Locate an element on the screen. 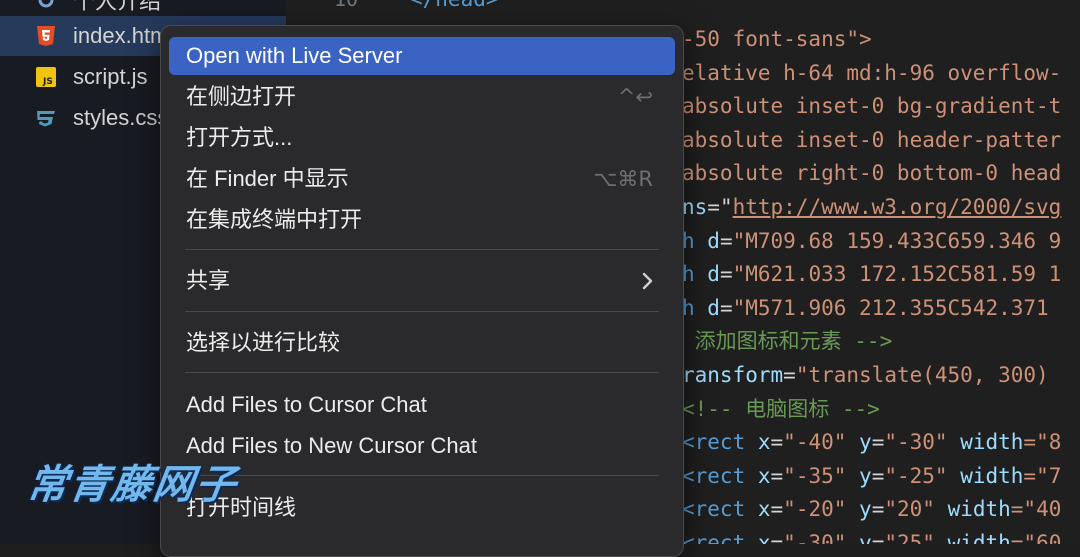 The image size is (1080, 557). code-token: =" is located at coordinates (720, 207).